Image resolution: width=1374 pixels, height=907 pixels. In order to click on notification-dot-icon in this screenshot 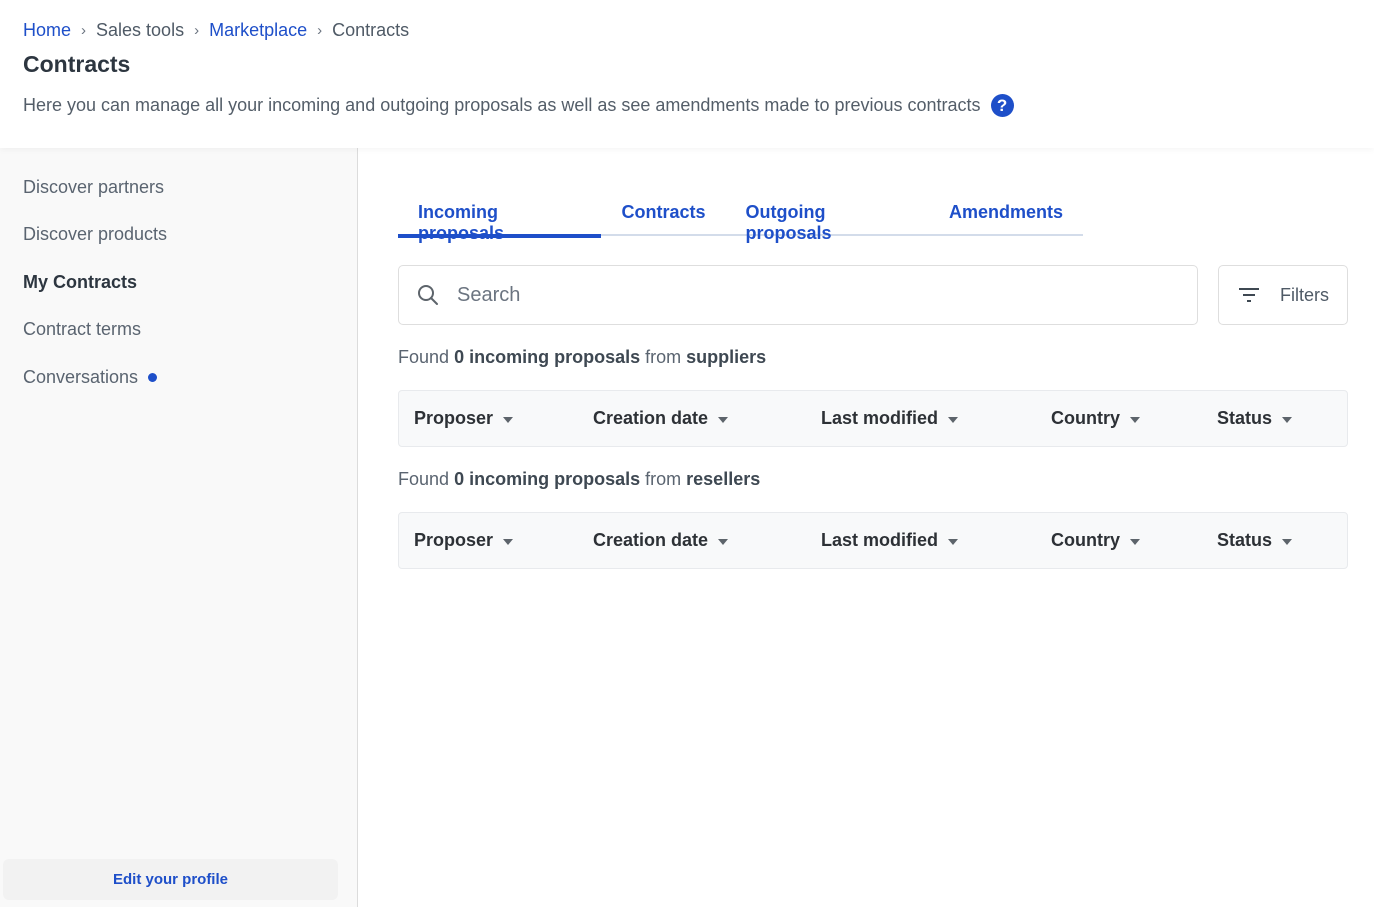, I will do `click(153, 377)`.